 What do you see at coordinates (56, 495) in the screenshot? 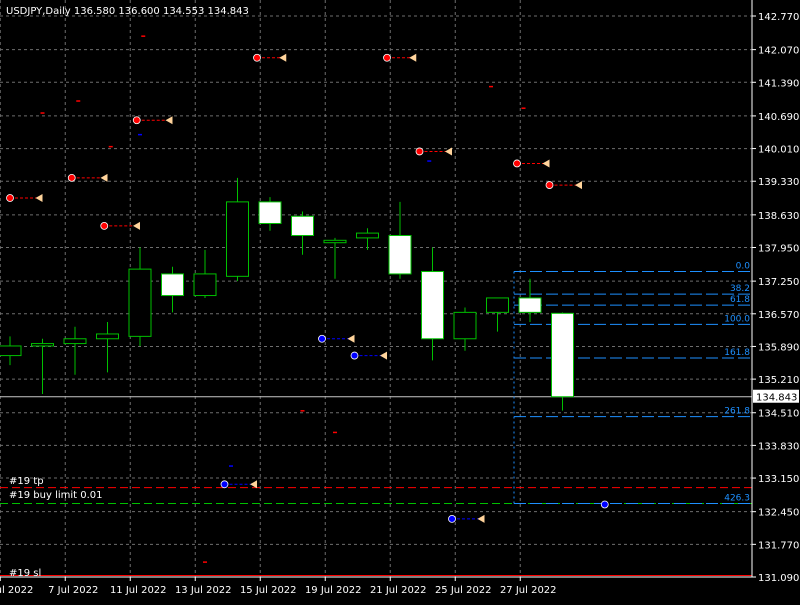
I see `buy-limit-order-label: #19 buy limit 0.01` at bounding box center [56, 495].